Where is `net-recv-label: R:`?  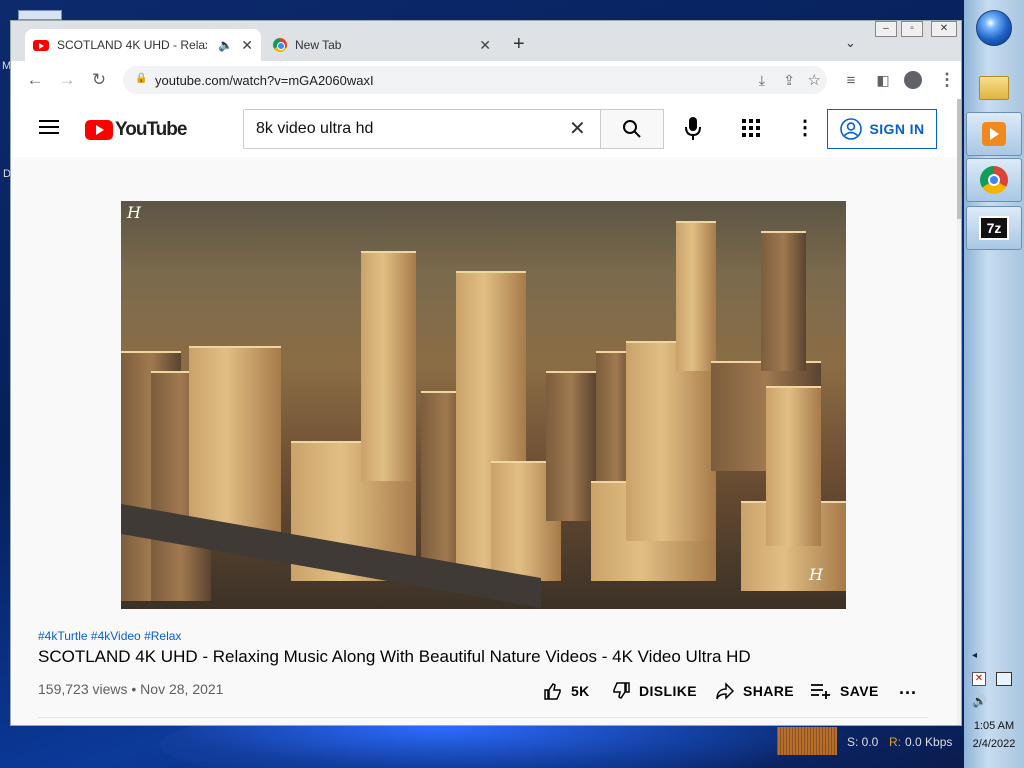
net-recv-label: R: is located at coordinates (895, 742).